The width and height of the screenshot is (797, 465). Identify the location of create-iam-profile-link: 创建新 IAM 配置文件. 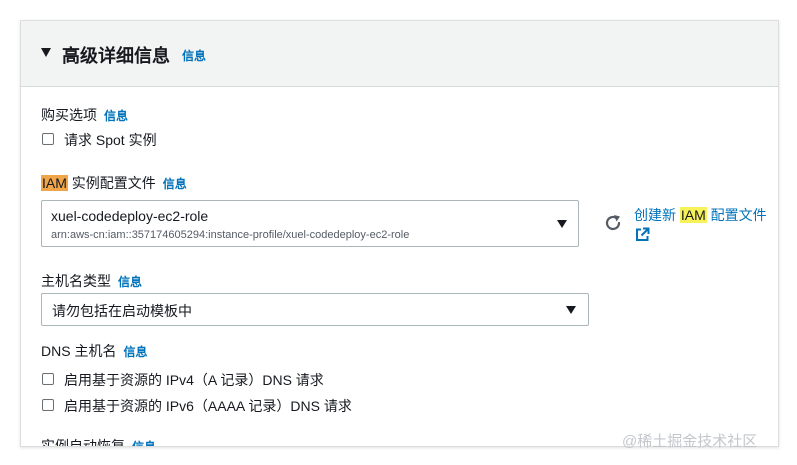
(701, 215).